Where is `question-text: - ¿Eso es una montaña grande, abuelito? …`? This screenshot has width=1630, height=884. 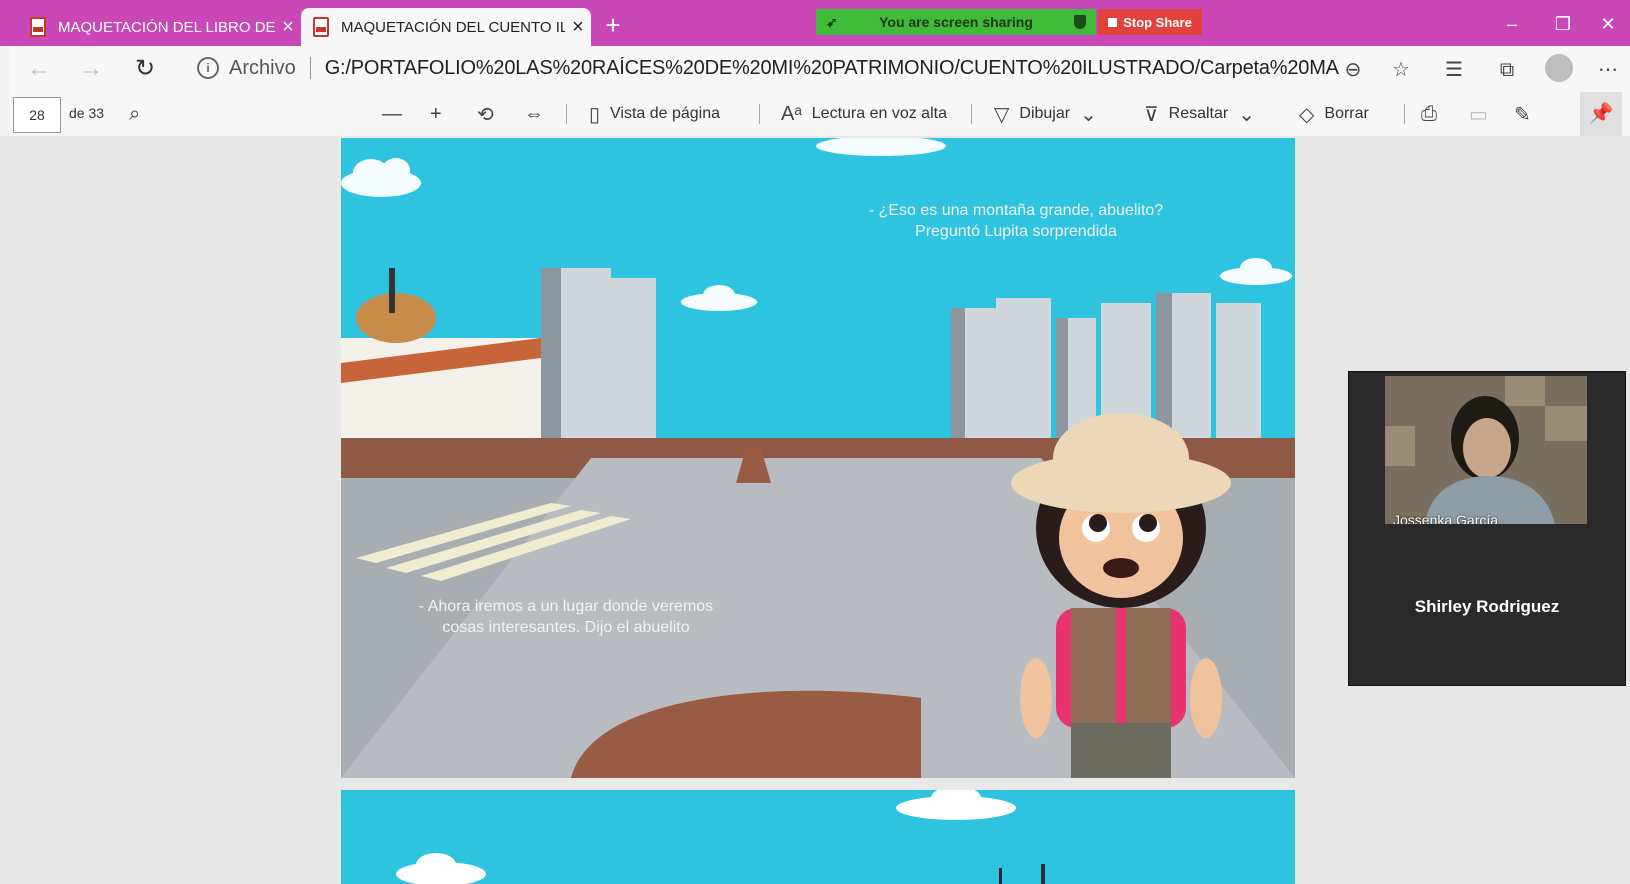
question-text: - ¿Eso es una montaña grande, abuelito? … is located at coordinates (1016, 221).